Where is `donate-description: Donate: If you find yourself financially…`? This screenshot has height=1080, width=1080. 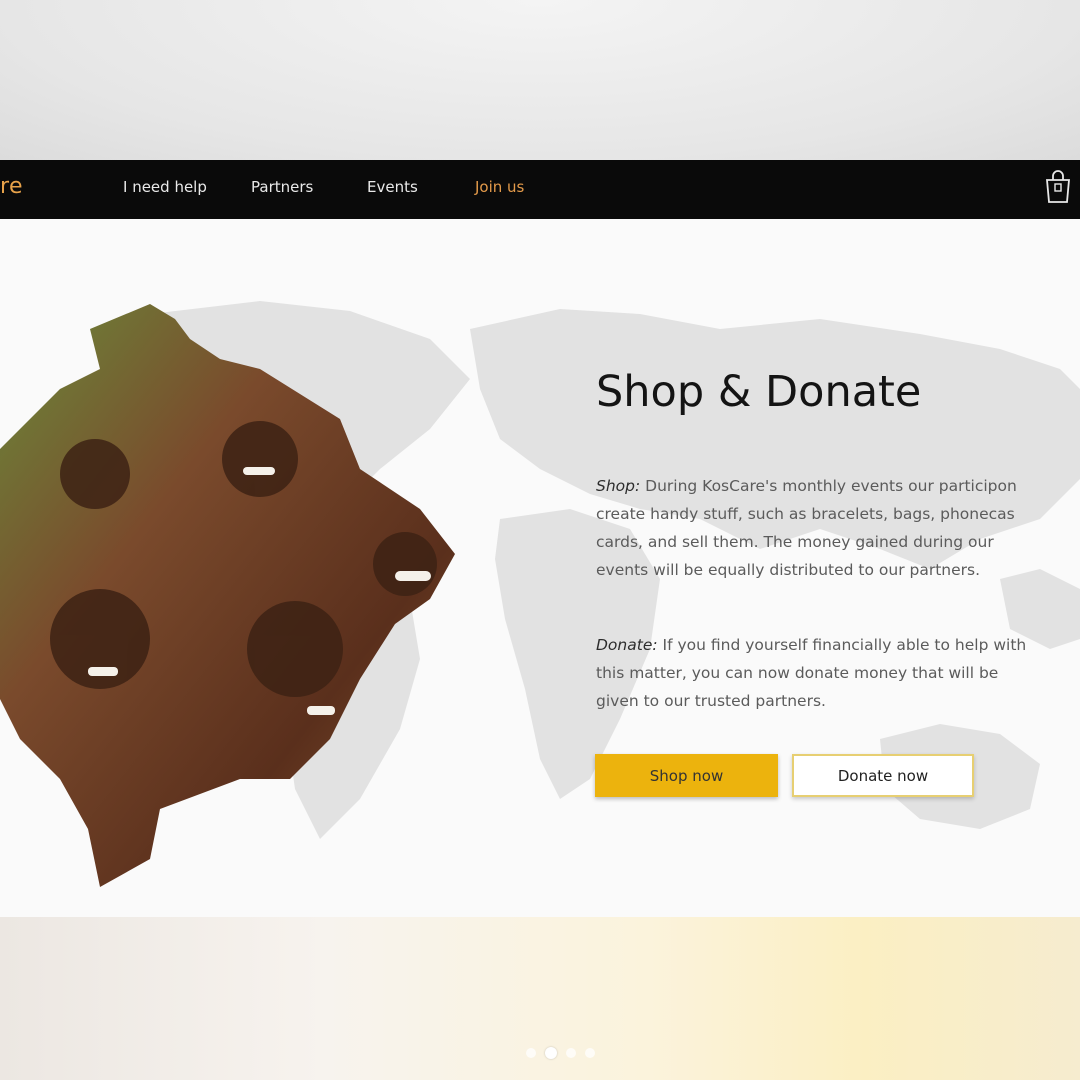
donate-description: Donate: If you find yourself financially… is located at coordinates (838, 673).